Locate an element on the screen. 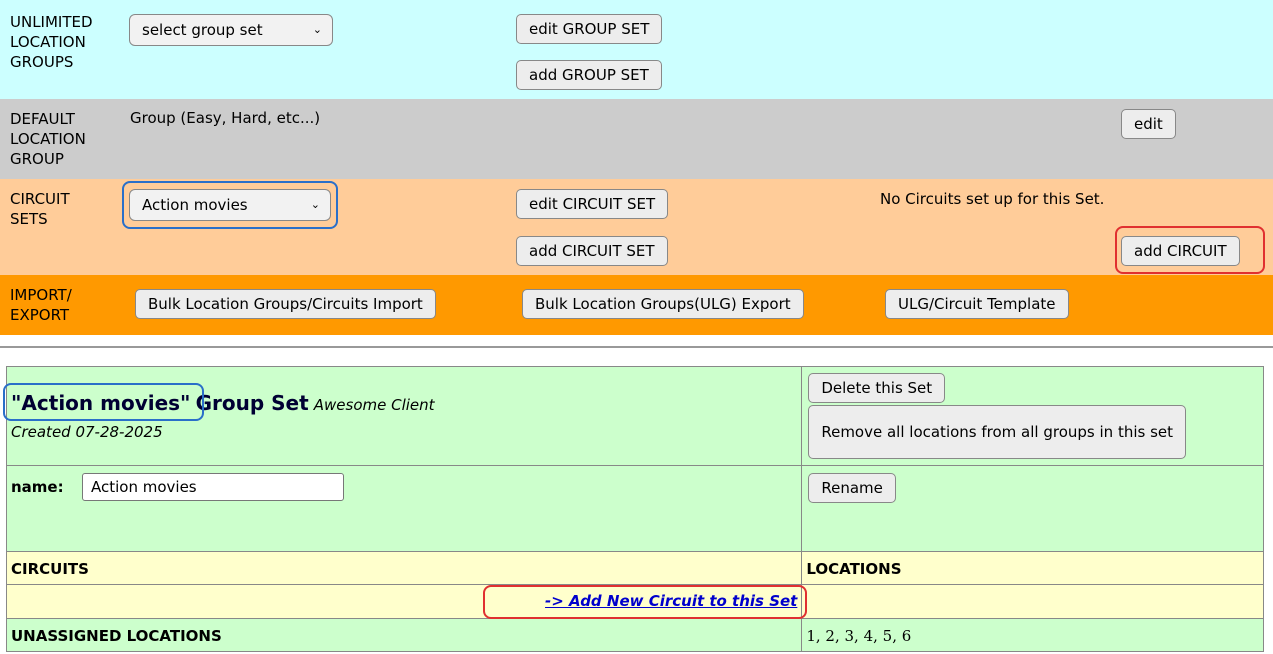  name-label: name: is located at coordinates (37, 487).